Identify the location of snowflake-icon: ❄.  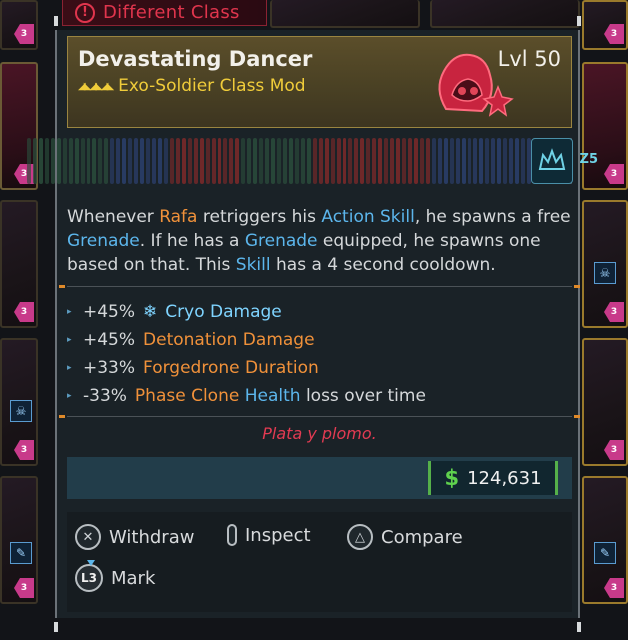
(150, 312).